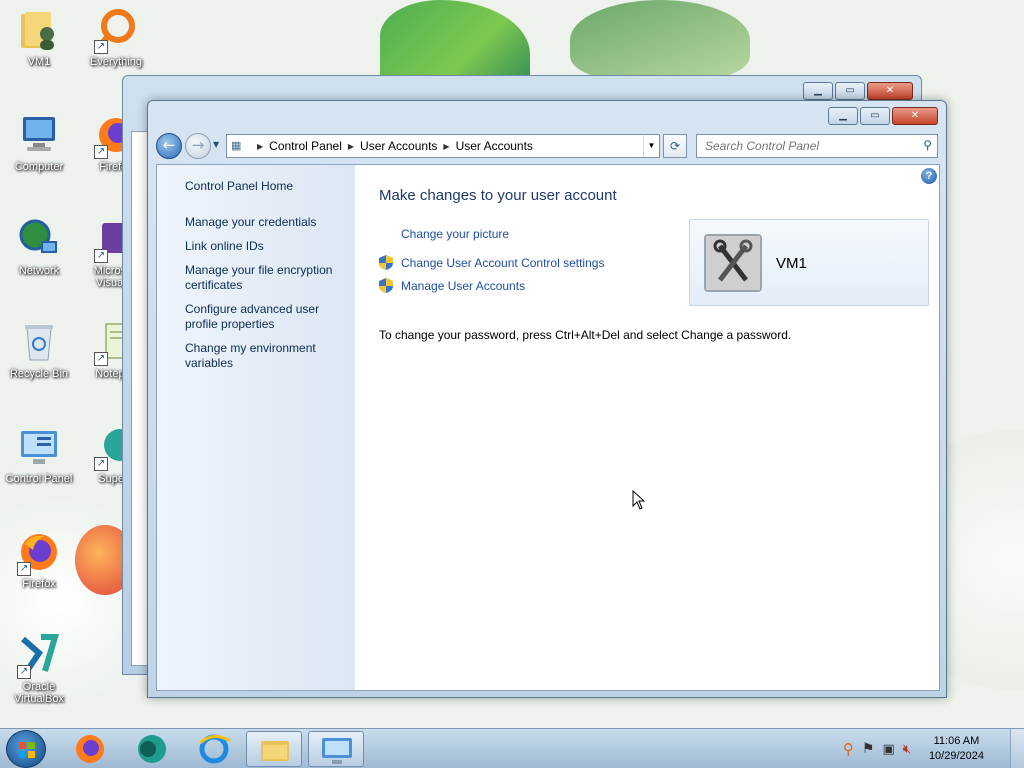 This screenshot has width=1024, height=768. What do you see at coordinates (913, 749) in the screenshot?
I see `system-tray: ⚲ ⚑ ▣ 🔇︎ 11:06 AM 10/29/2024` at bounding box center [913, 749].